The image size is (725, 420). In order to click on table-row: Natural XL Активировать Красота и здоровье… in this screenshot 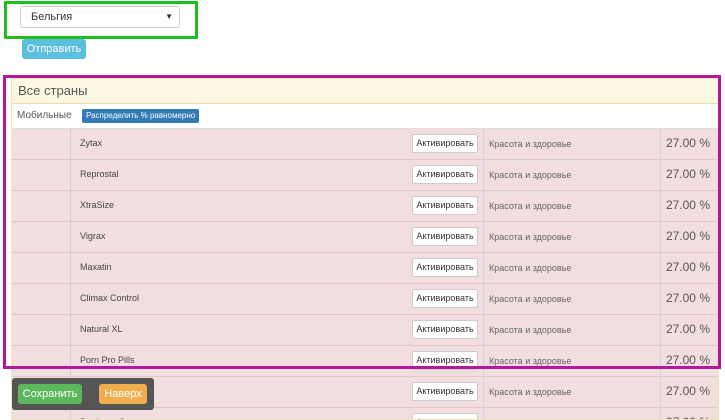, I will do `click(365, 330)`.